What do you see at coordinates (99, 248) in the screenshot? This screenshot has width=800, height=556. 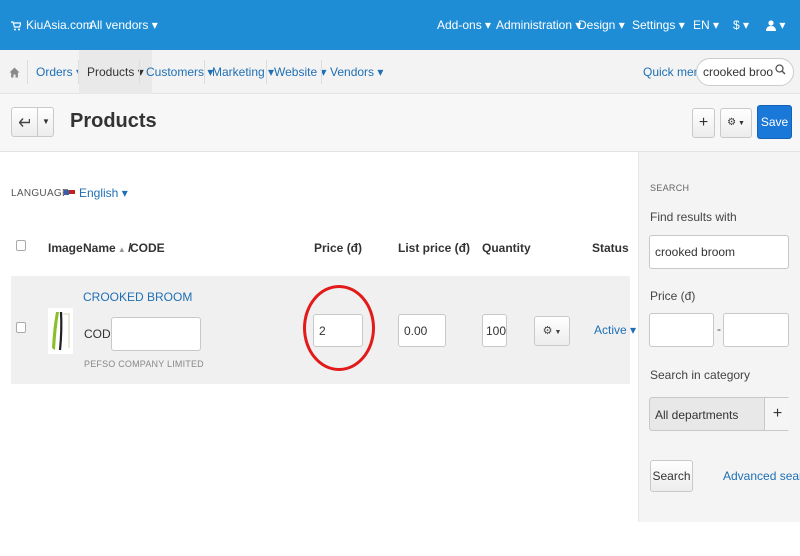 I see `col-name-label: Name` at bounding box center [99, 248].